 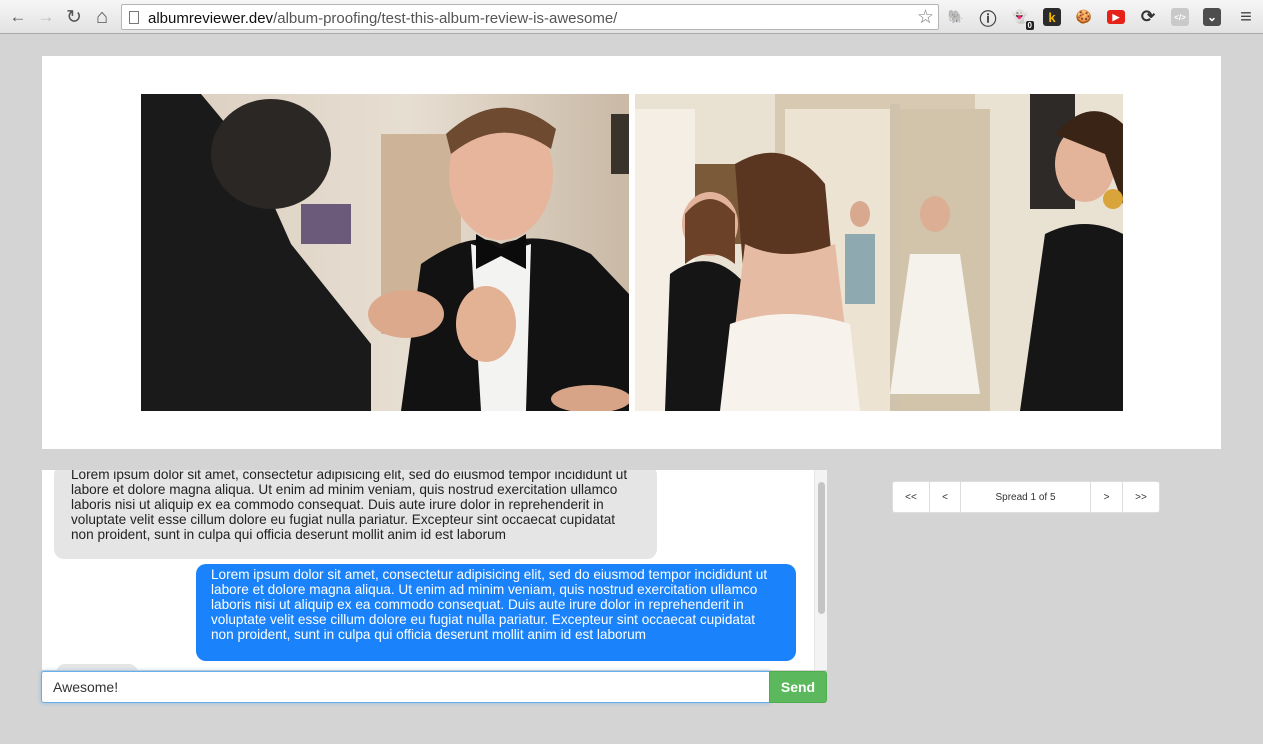 What do you see at coordinates (102, 17) in the screenshot?
I see `home-icon: ⌂` at bounding box center [102, 17].